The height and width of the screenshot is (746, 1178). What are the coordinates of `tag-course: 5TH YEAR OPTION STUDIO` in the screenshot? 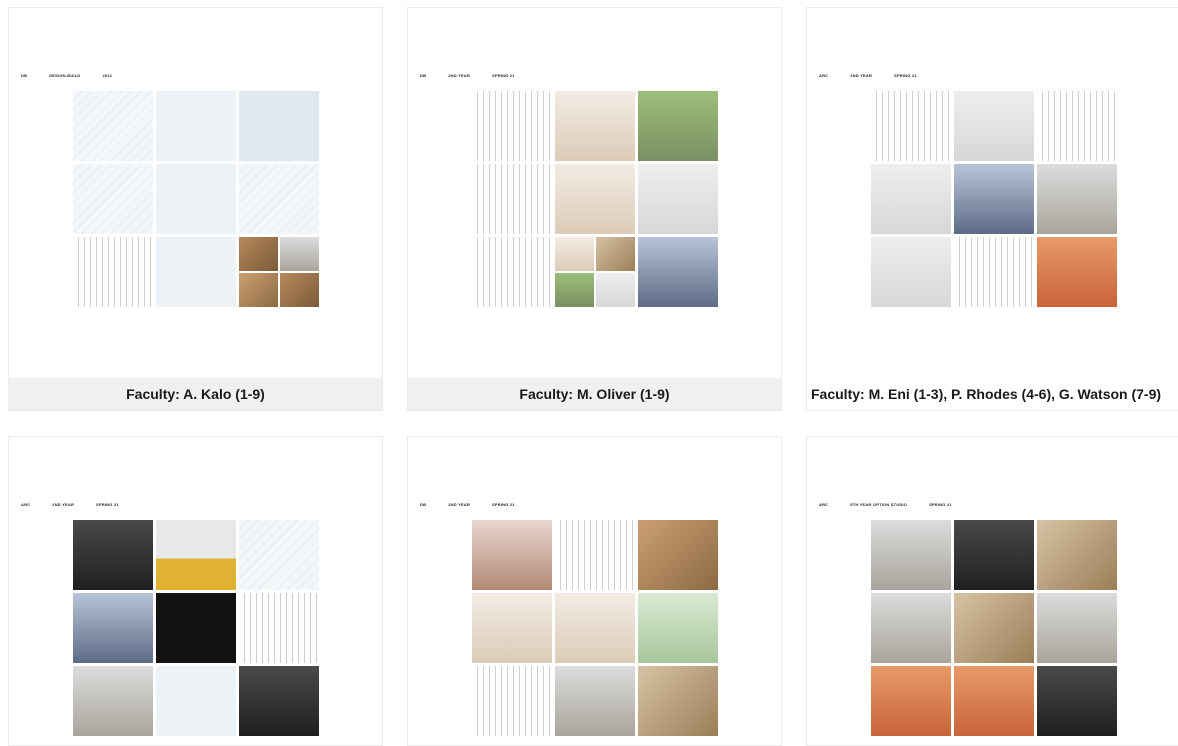 It's located at (879, 504).